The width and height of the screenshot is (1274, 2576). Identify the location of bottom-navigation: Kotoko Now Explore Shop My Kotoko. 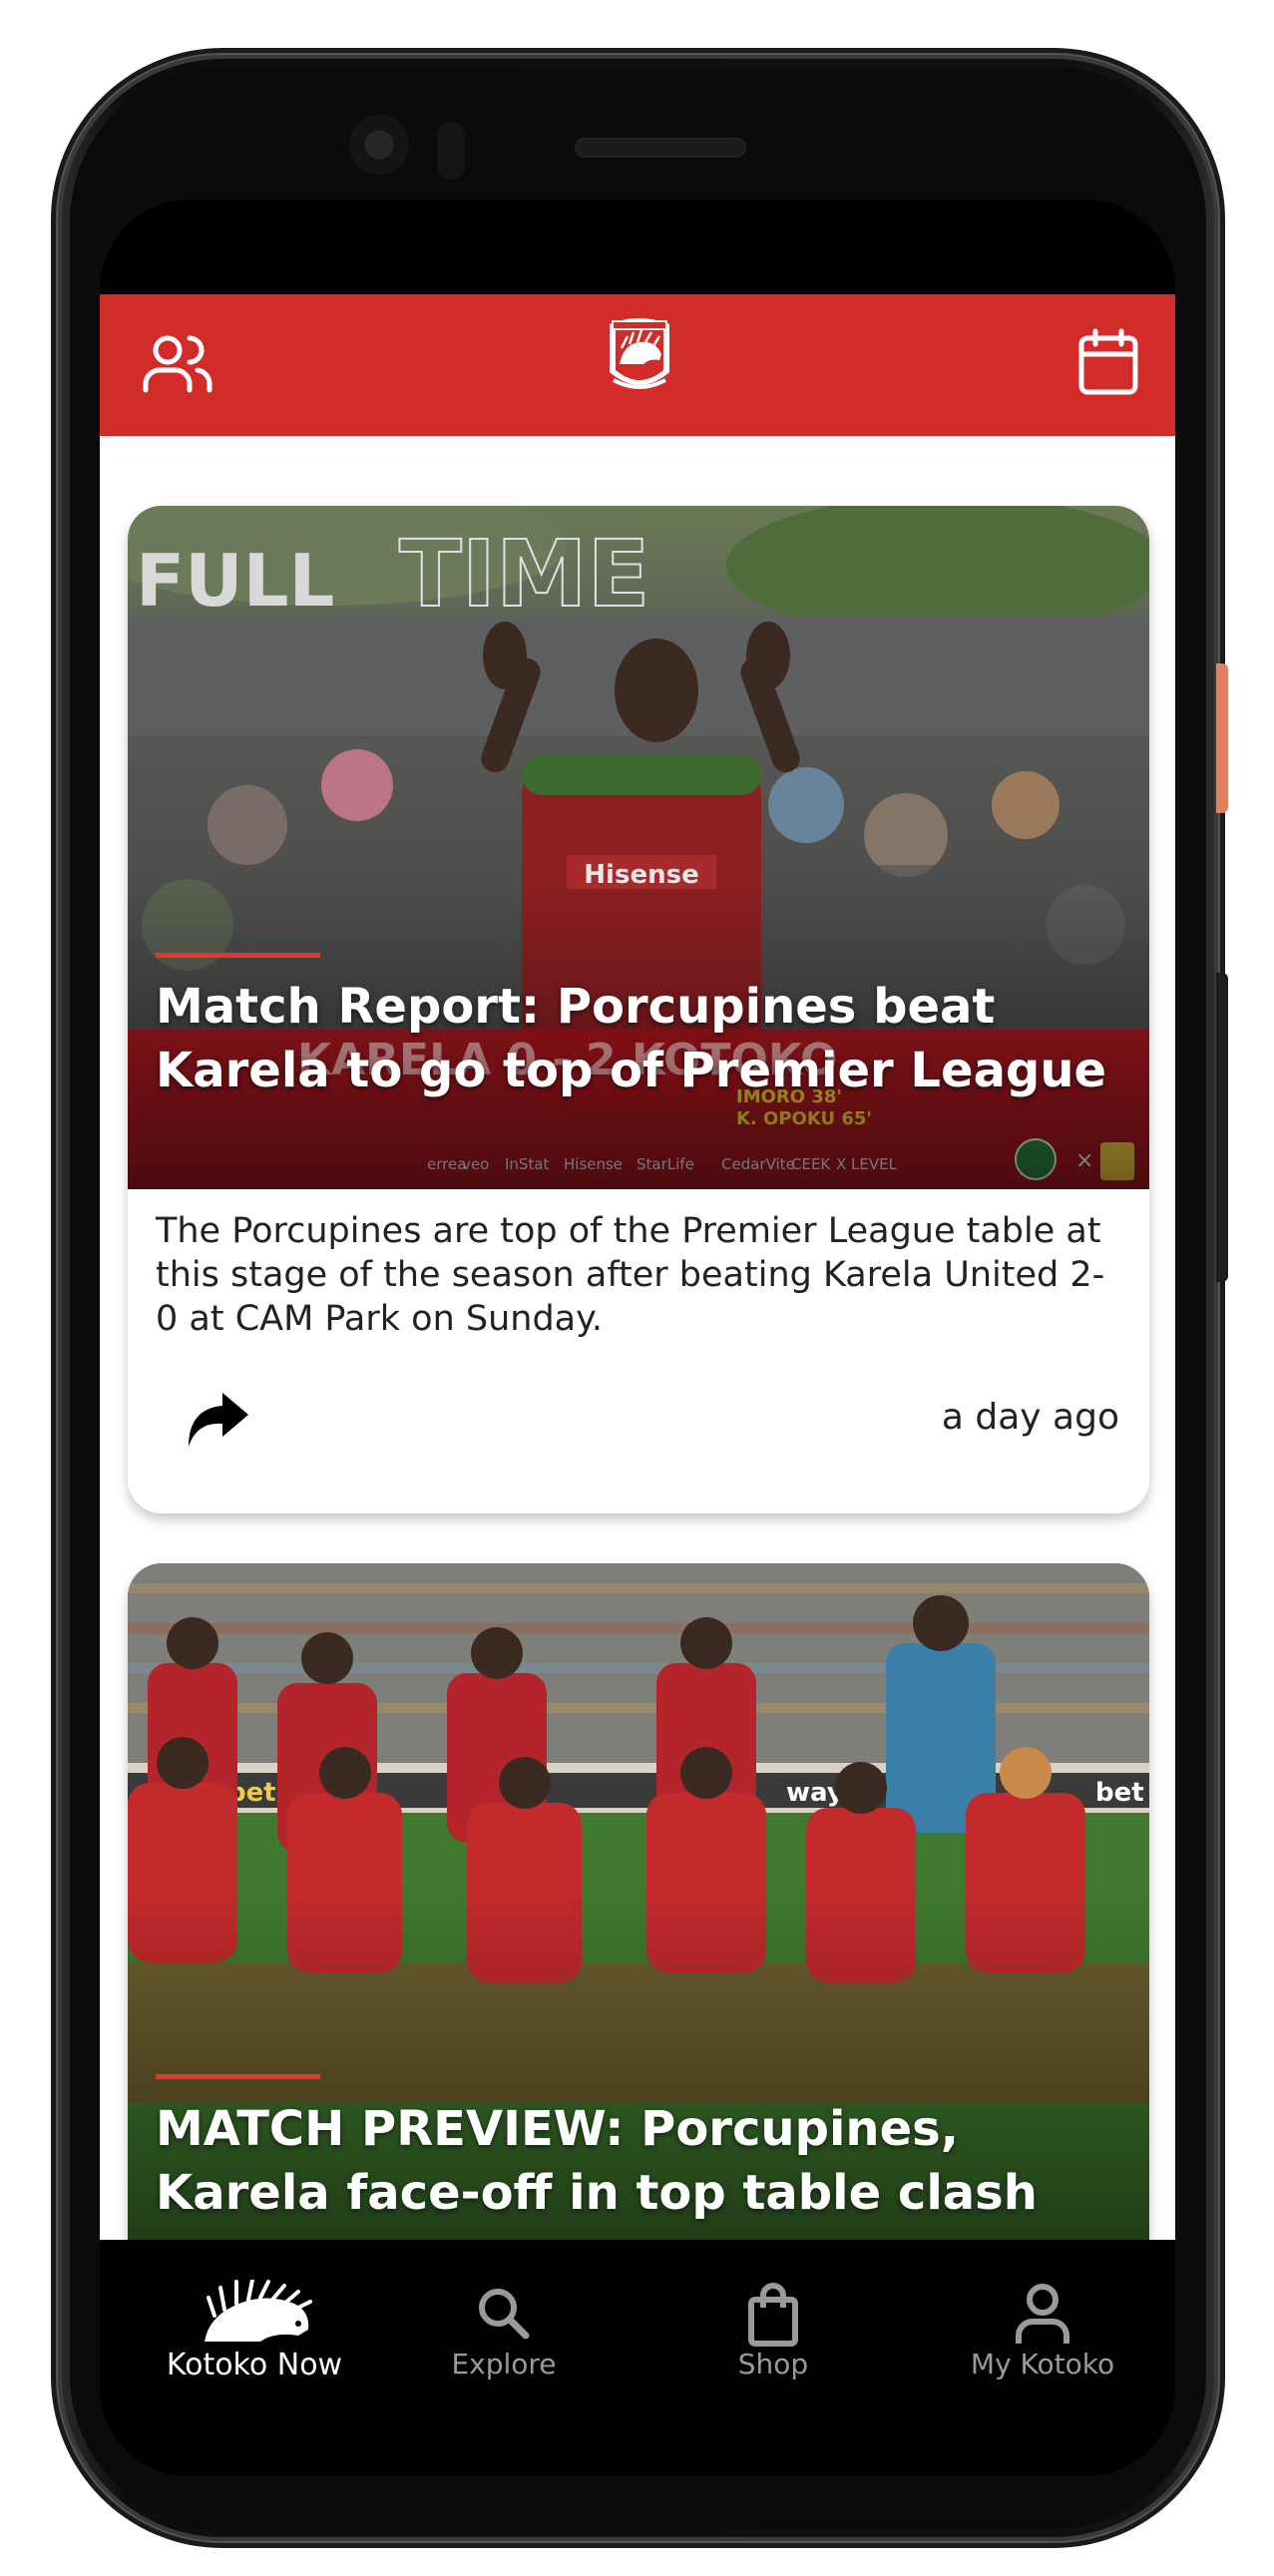
(637, 2358).